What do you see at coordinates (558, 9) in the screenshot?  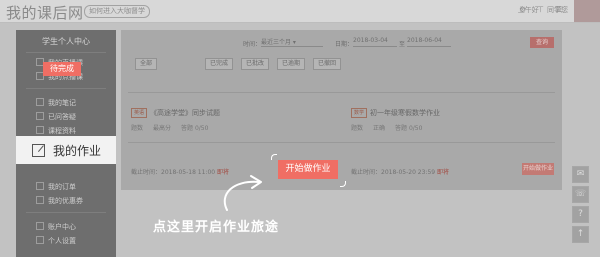 I see `menu-icon: ☰` at bounding box center [558, 9].